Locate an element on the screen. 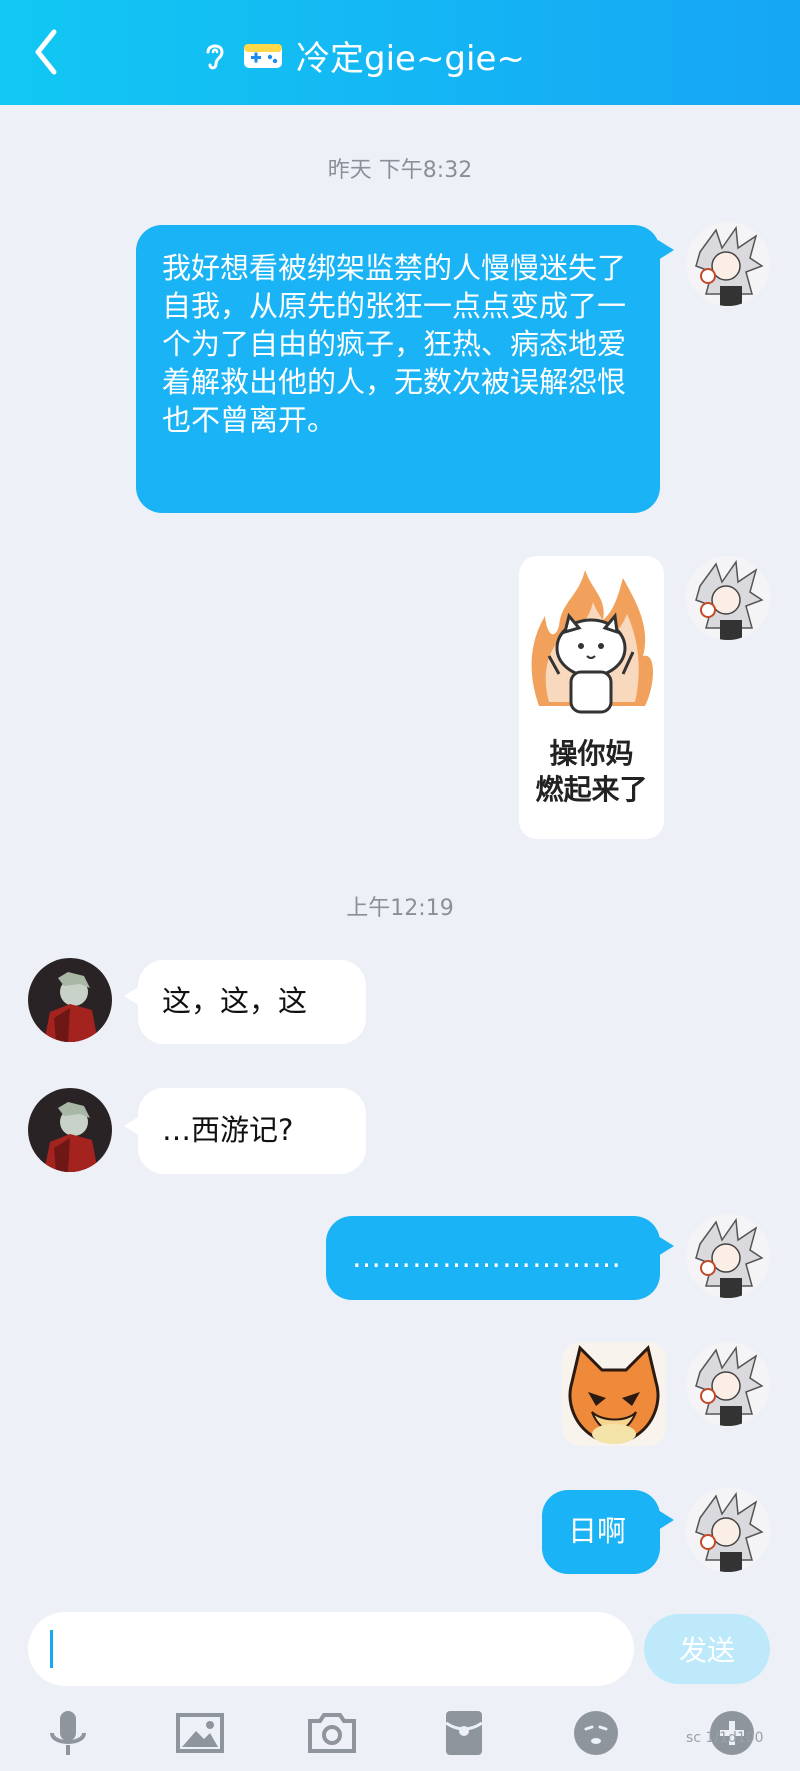 This screenshot has width=800, height=1771. chevron-left-icon is located at coordinates (46, 52).